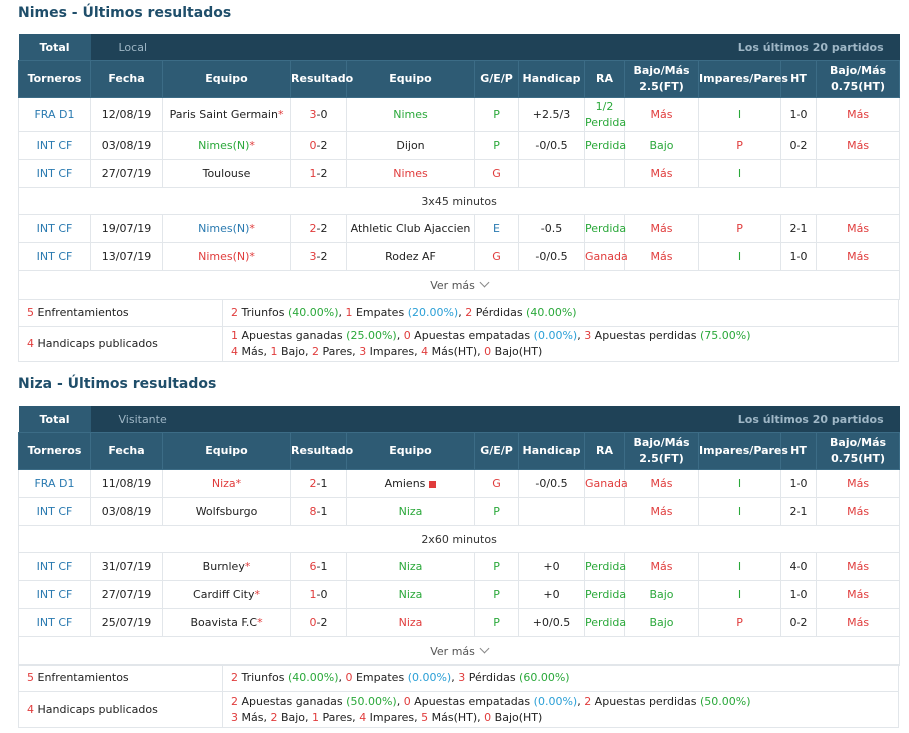 This screenshot has width=909, height=733. I want to click on over-under-ht-cell, so click(858, 173).